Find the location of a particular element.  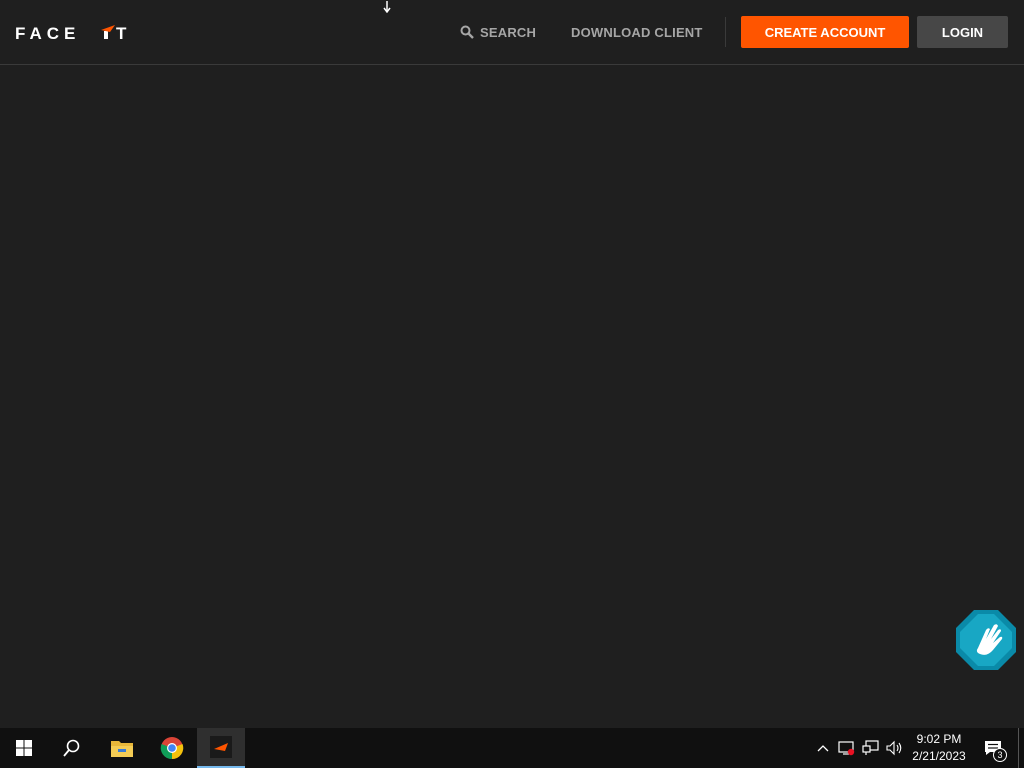

taskbar-clock: 9:02 PM 2/21/2023 is located at coordinates (939, 748).